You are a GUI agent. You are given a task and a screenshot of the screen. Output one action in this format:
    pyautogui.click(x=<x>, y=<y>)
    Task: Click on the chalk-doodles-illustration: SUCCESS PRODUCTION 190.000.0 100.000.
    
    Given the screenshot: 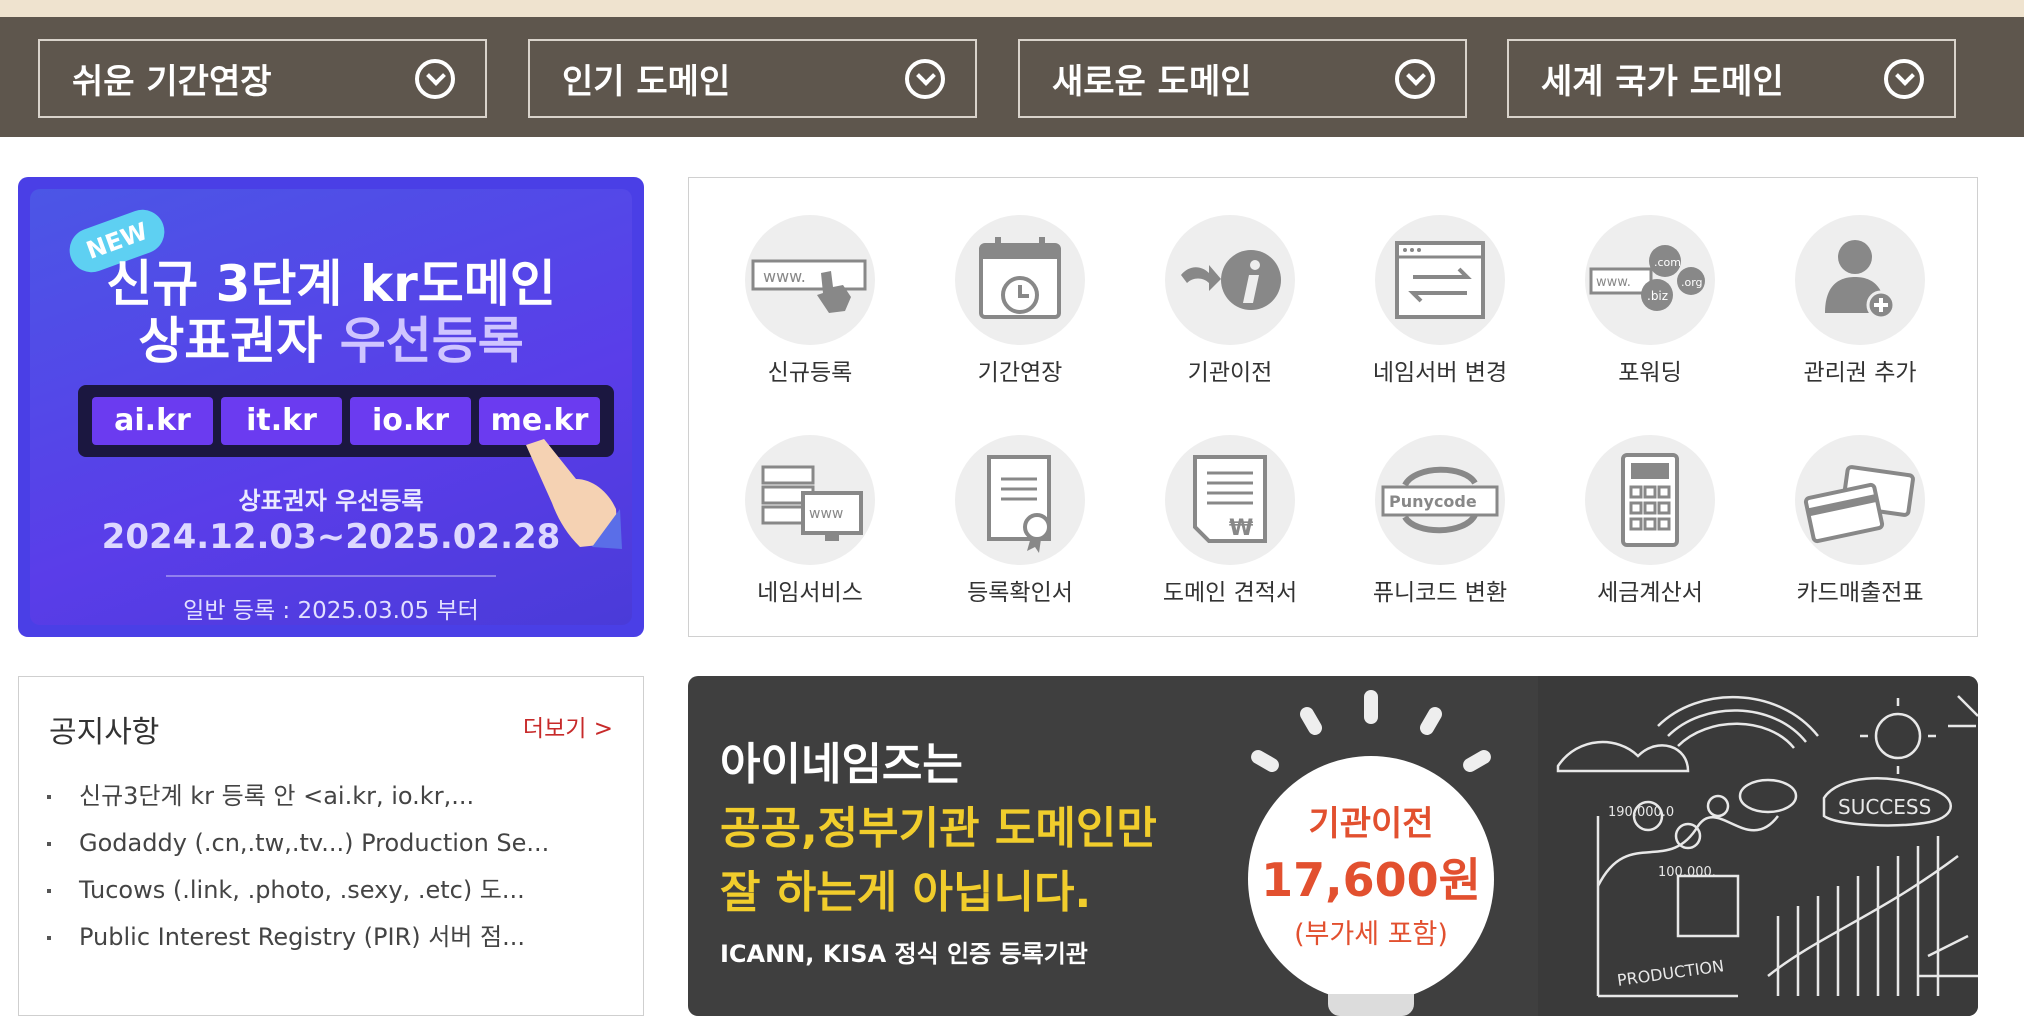 What is the action you would take?
    pyautogui.click(x=1758, y=846)
    